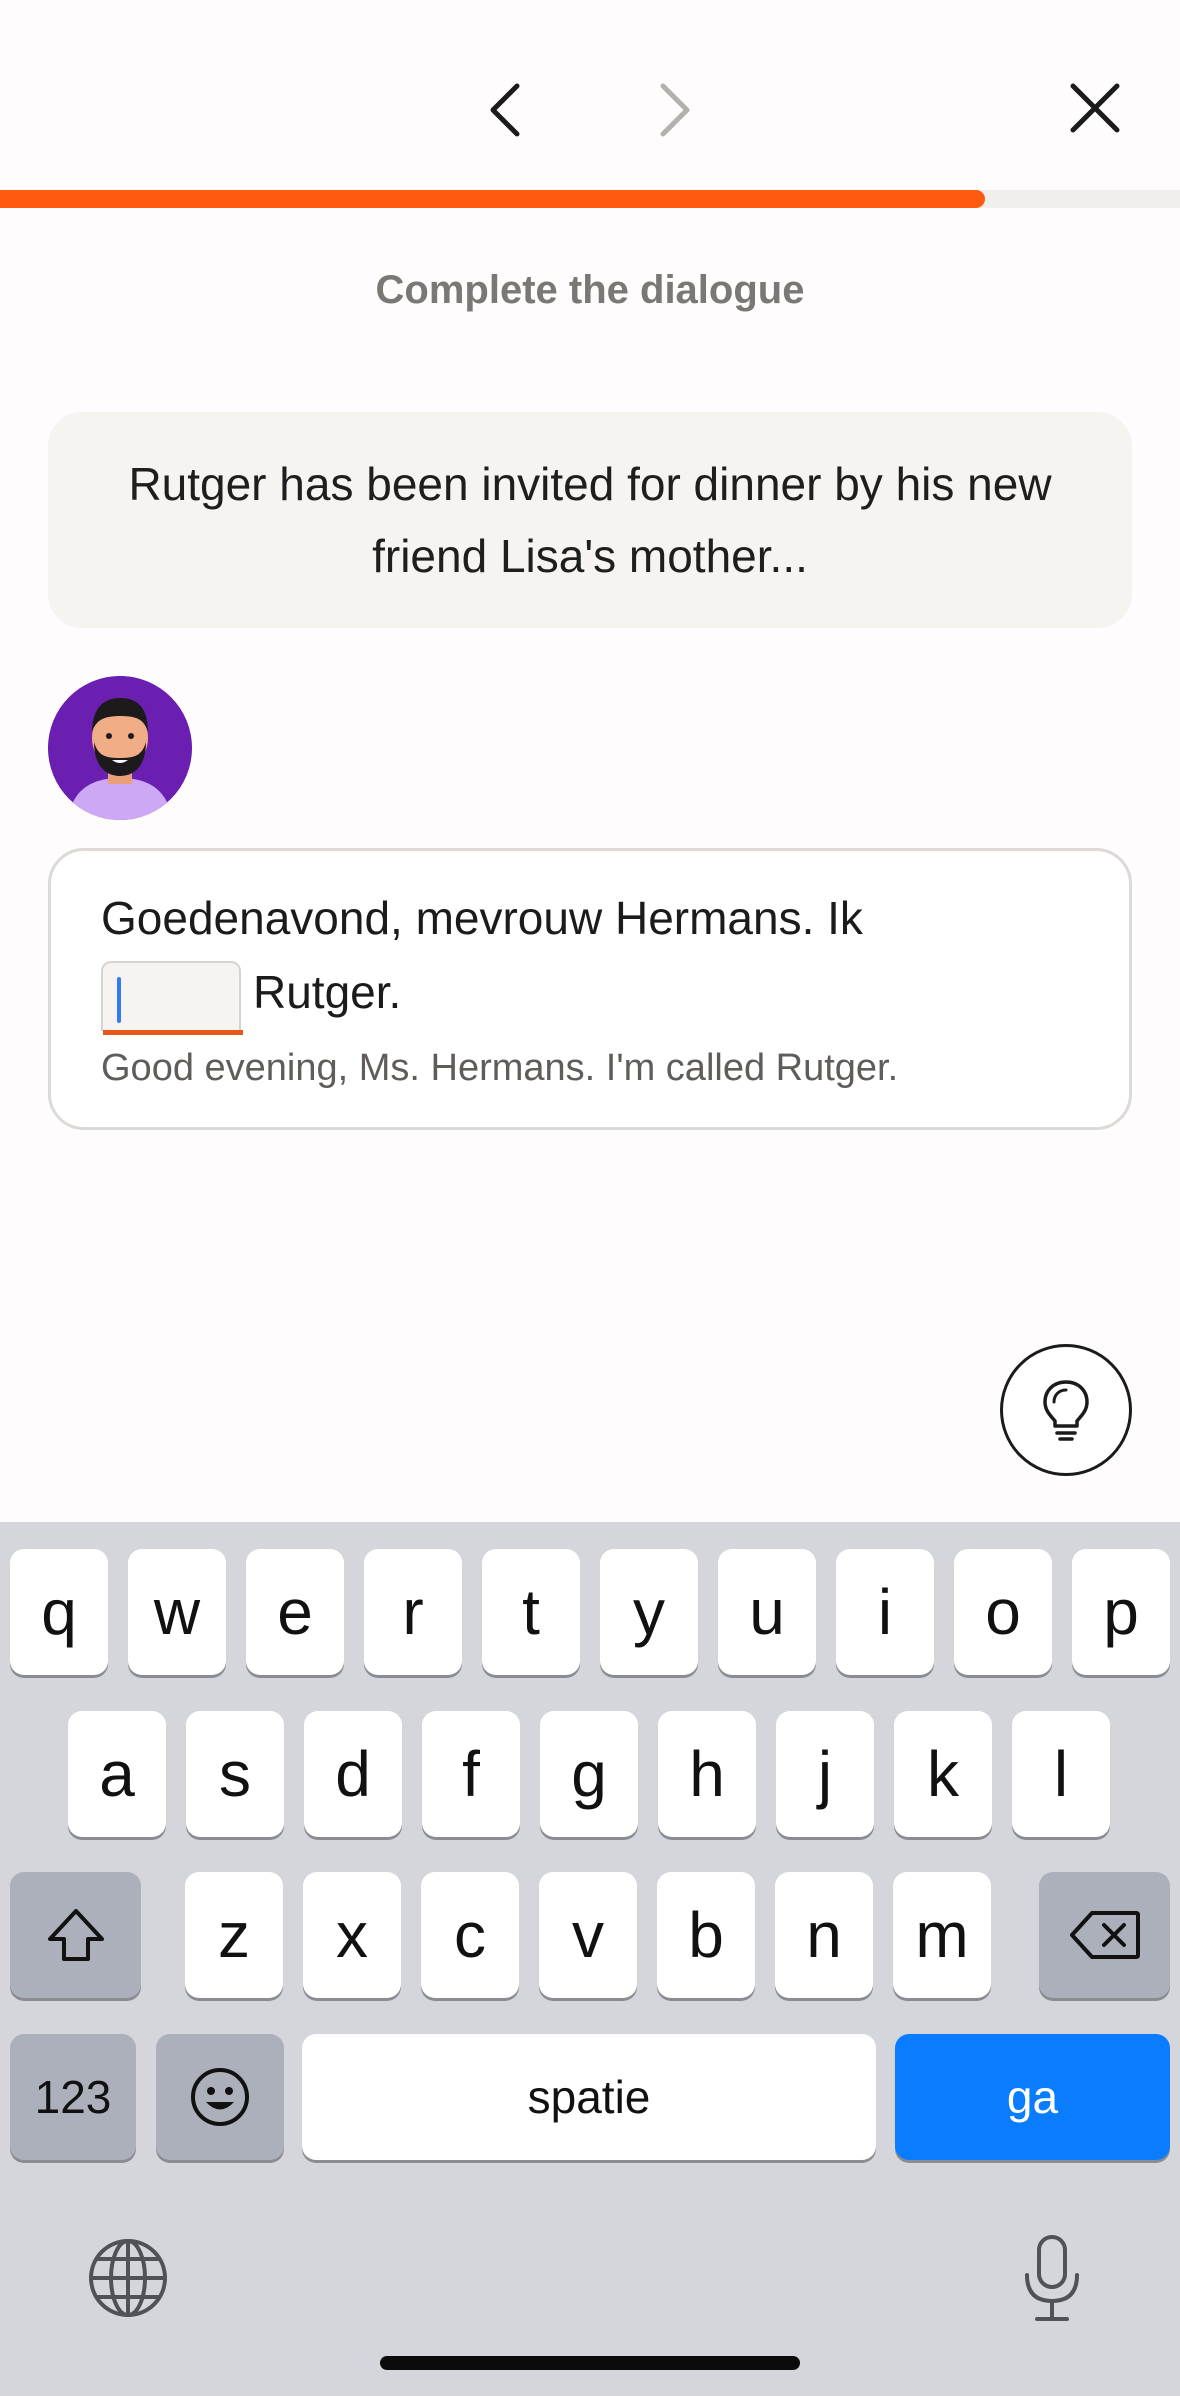  What do you see at coordinates (1032, 2097) in the screenshot?
I see `return-key: ga` at bounding box center [1032, 2097].